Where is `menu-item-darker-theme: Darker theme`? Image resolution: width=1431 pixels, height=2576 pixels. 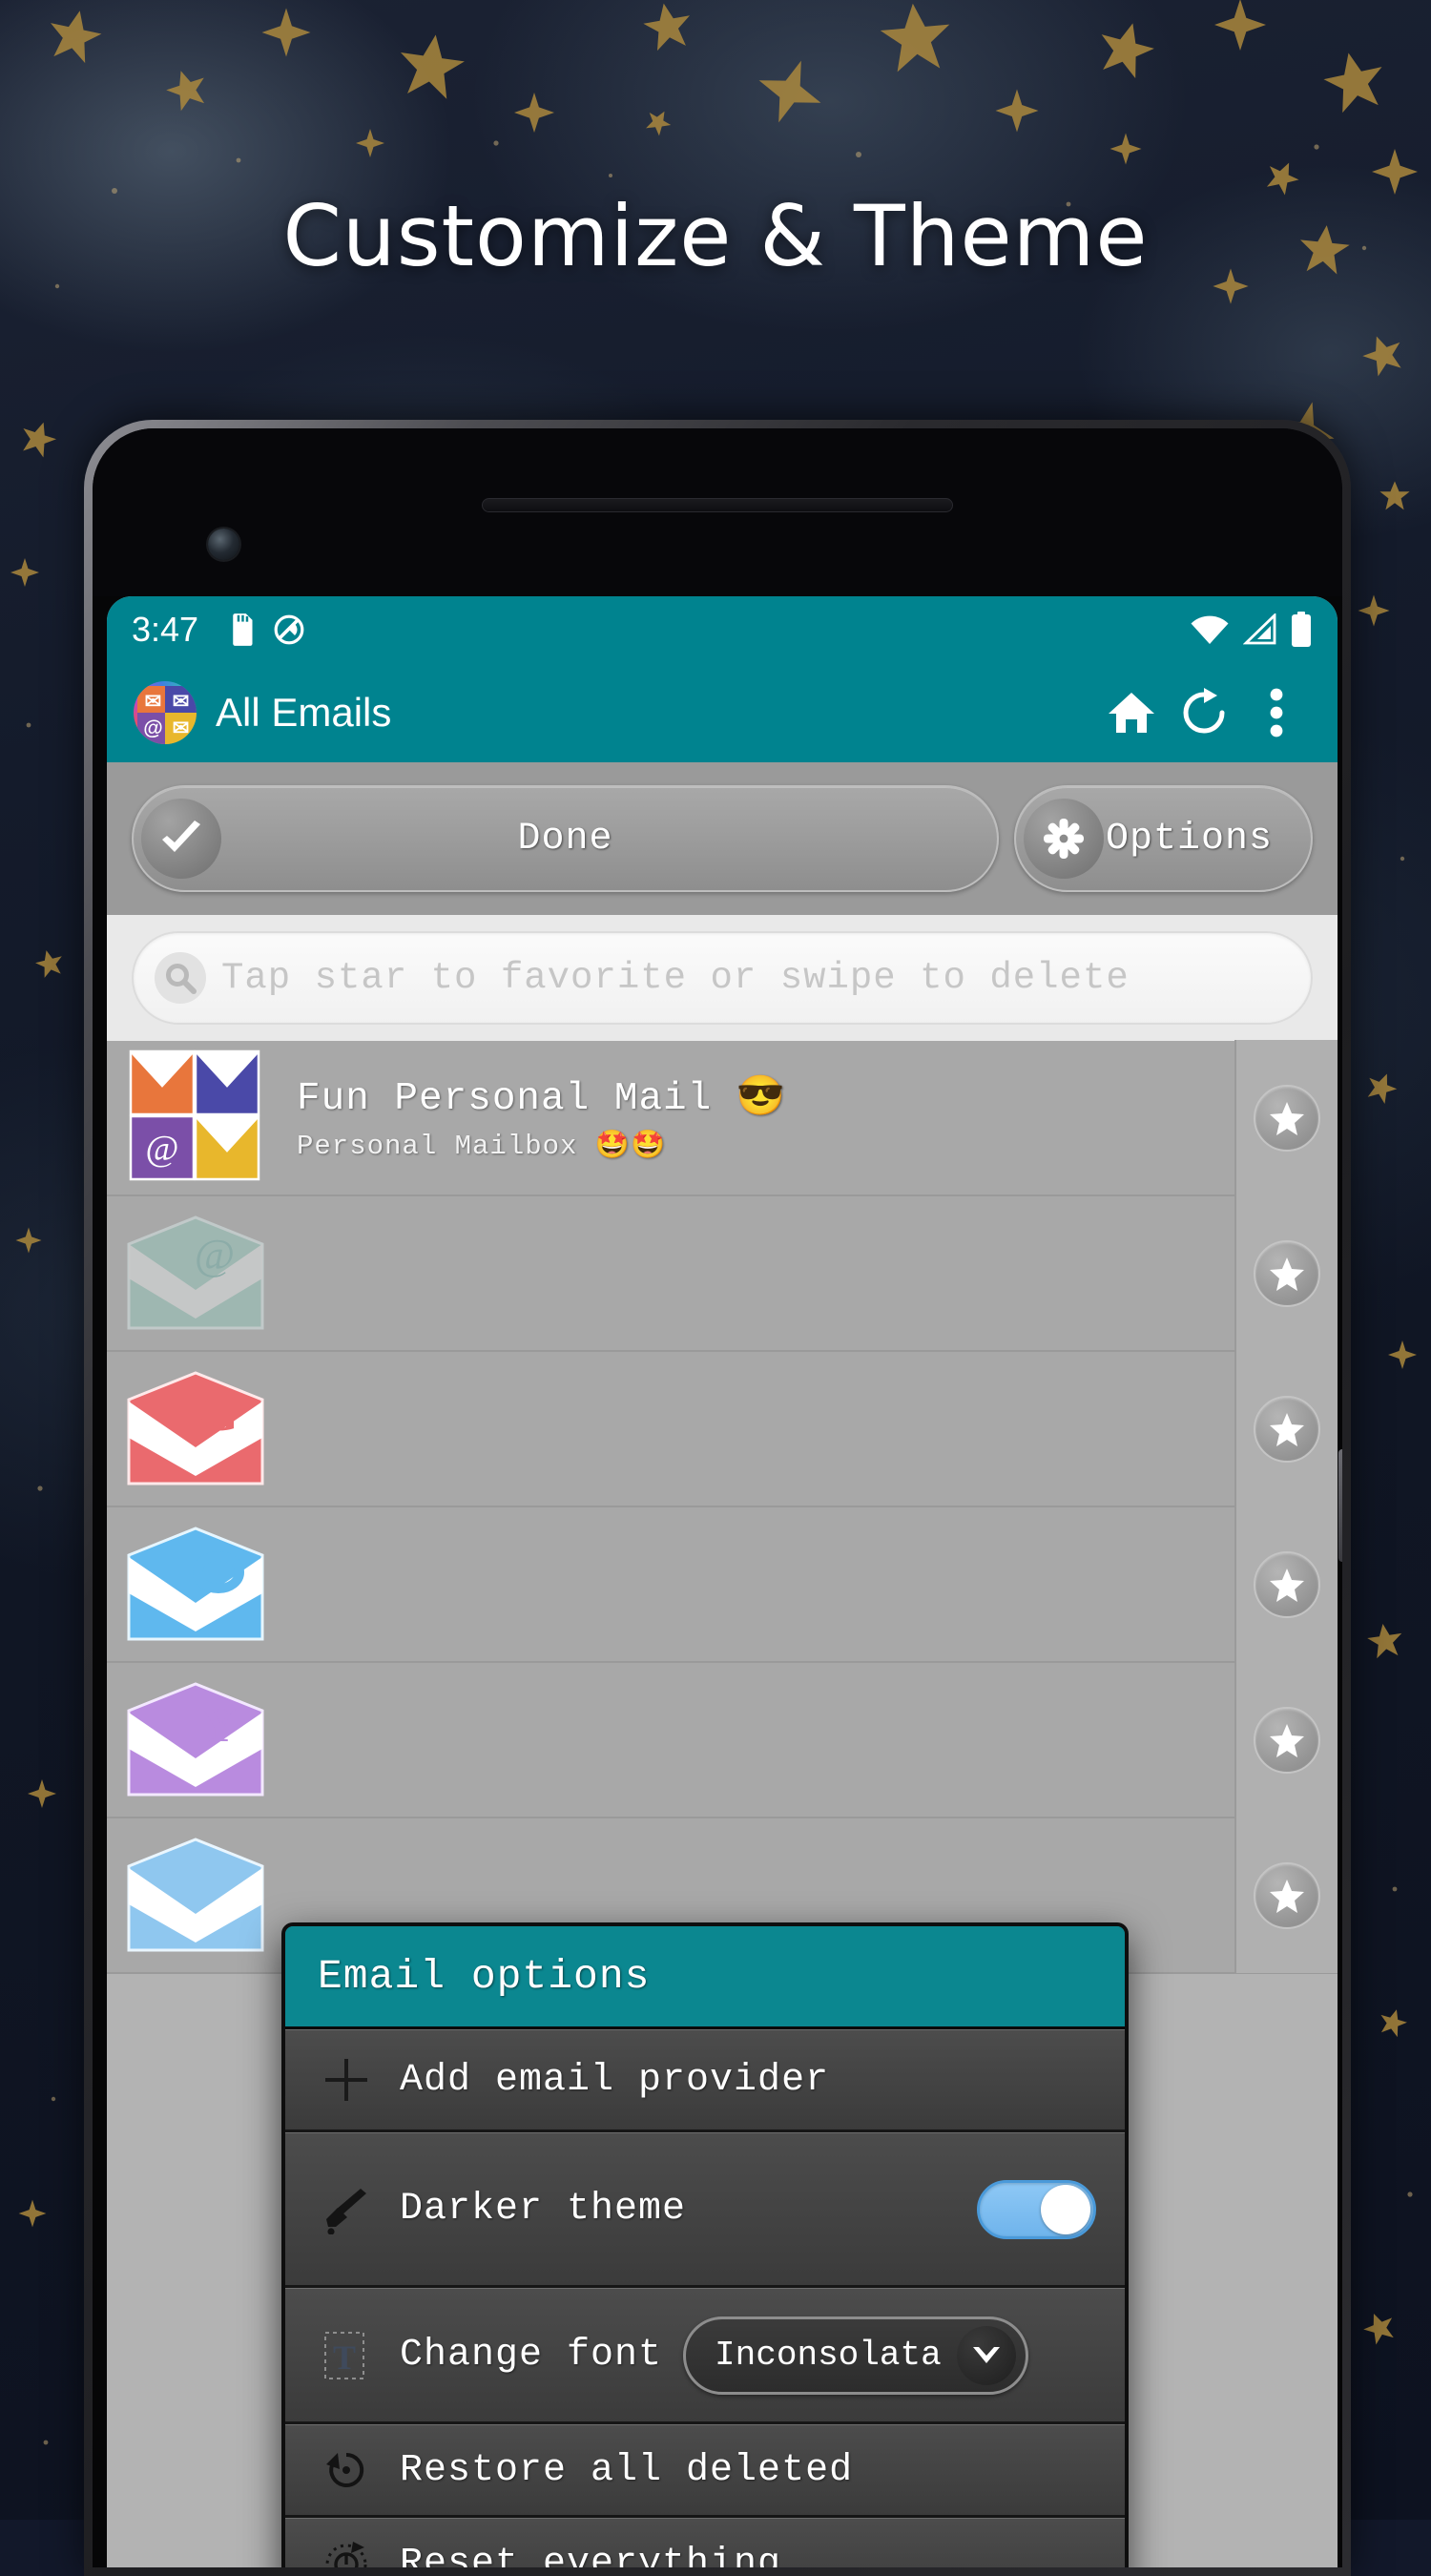 menu-item-darker-theme: Darker theme is located at coordinates (705, 2210).